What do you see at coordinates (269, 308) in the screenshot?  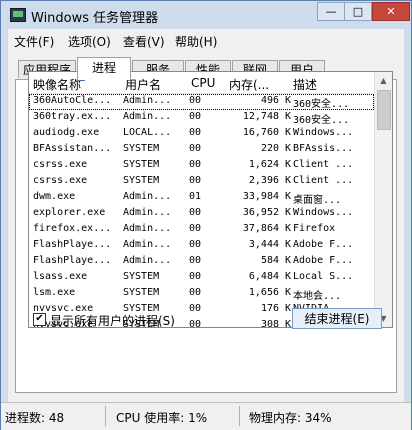 I see `process-mem-cell: 176` at bounding box center [269, 308].